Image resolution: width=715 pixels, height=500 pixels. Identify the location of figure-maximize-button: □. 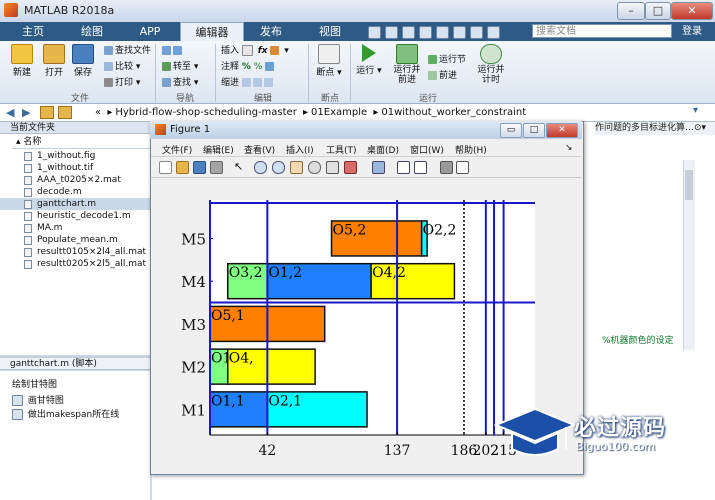
(534, 130).